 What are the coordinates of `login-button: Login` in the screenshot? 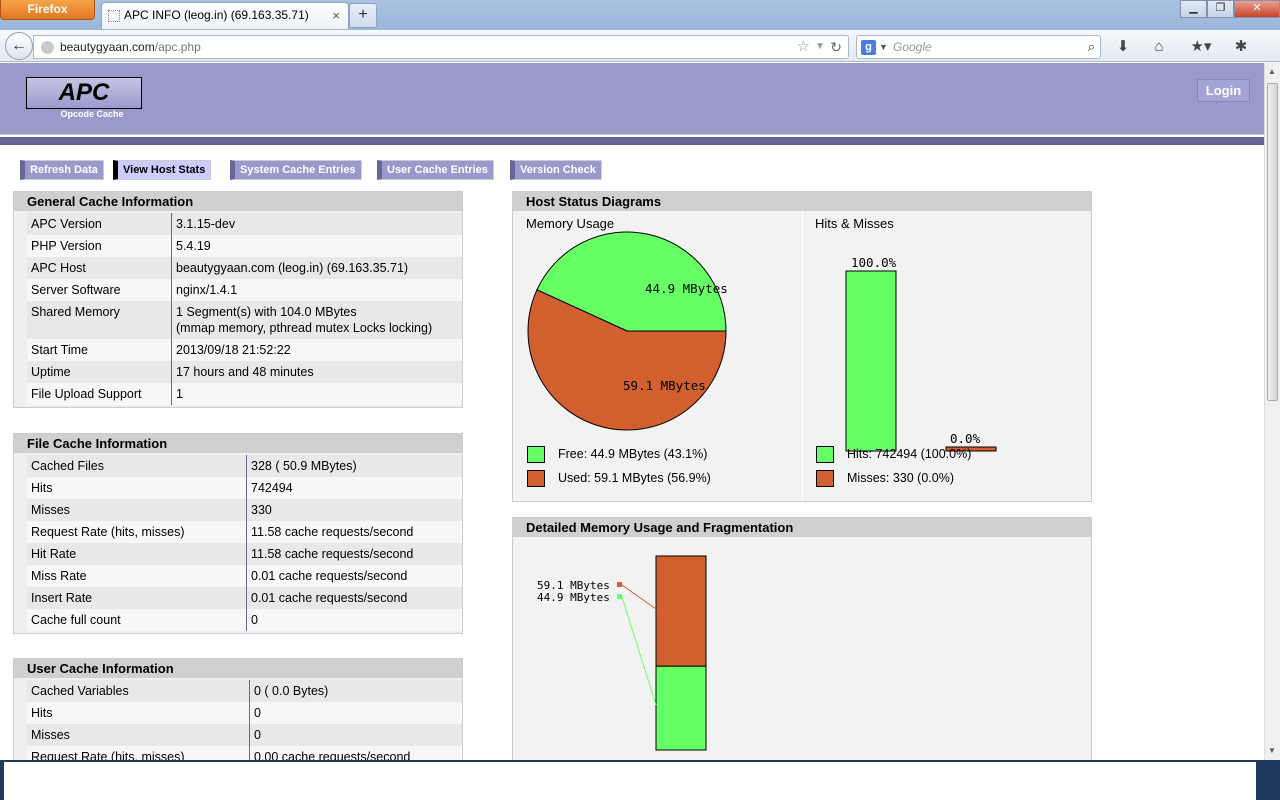 It's located at (1223, 90).